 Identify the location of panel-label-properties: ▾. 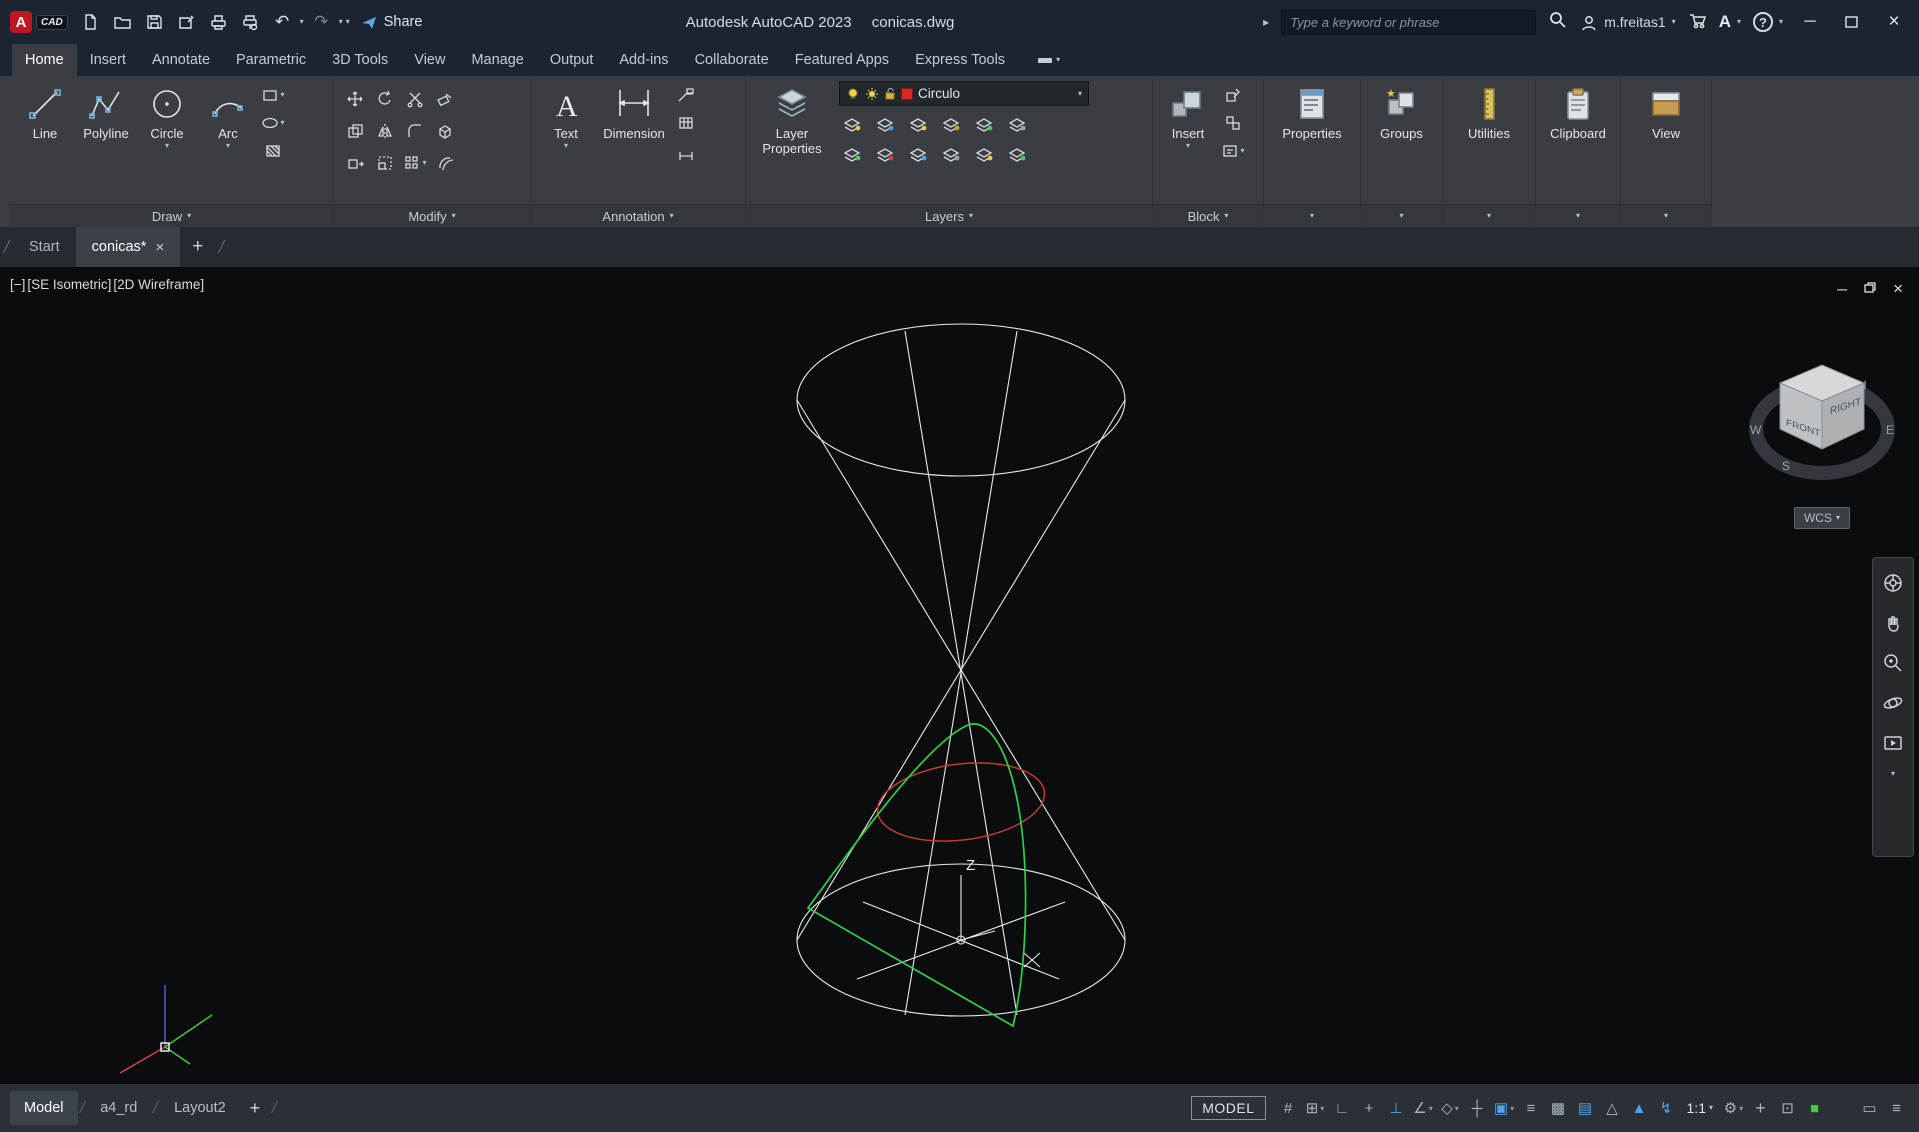
(1312, 215).